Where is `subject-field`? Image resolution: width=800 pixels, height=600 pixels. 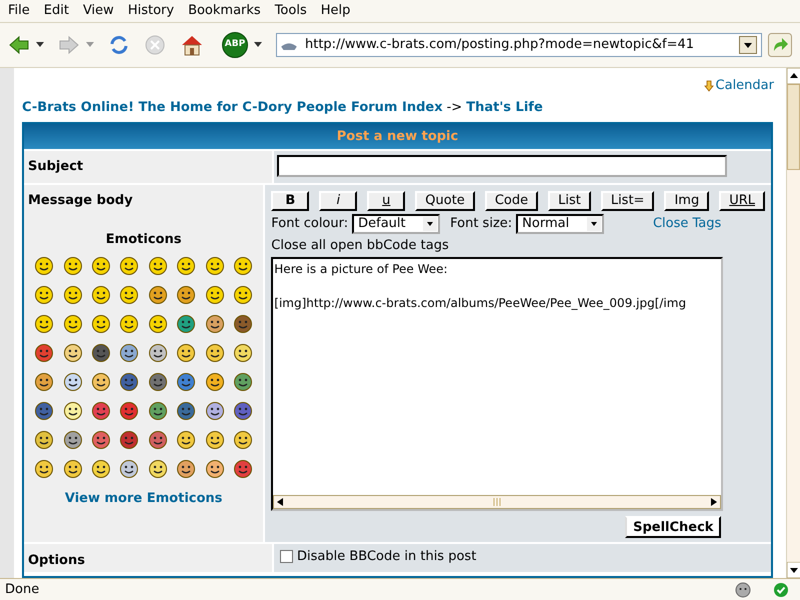
subject-field is located at coordinates (502, 166).